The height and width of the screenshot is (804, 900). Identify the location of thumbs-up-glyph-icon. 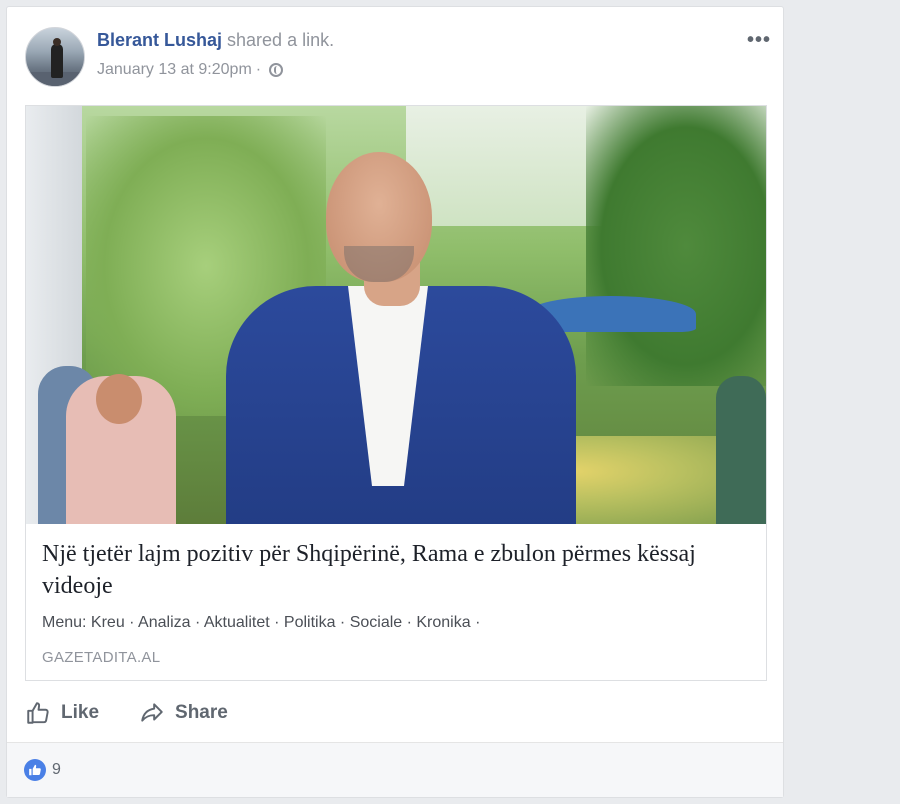
(35, 770).